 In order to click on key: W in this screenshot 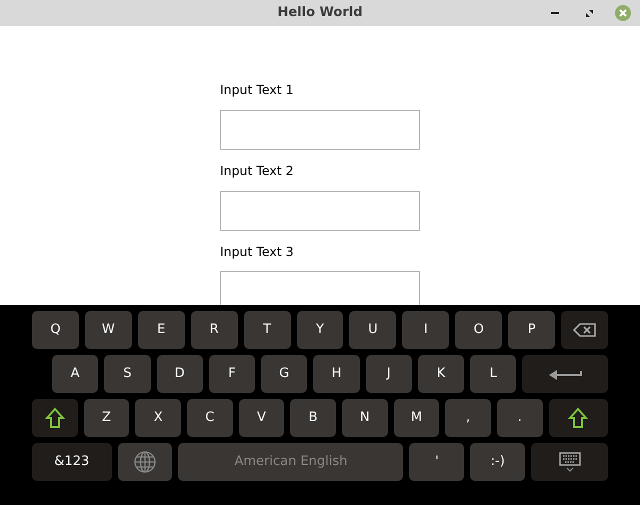, I will do `click(108, 330)`.